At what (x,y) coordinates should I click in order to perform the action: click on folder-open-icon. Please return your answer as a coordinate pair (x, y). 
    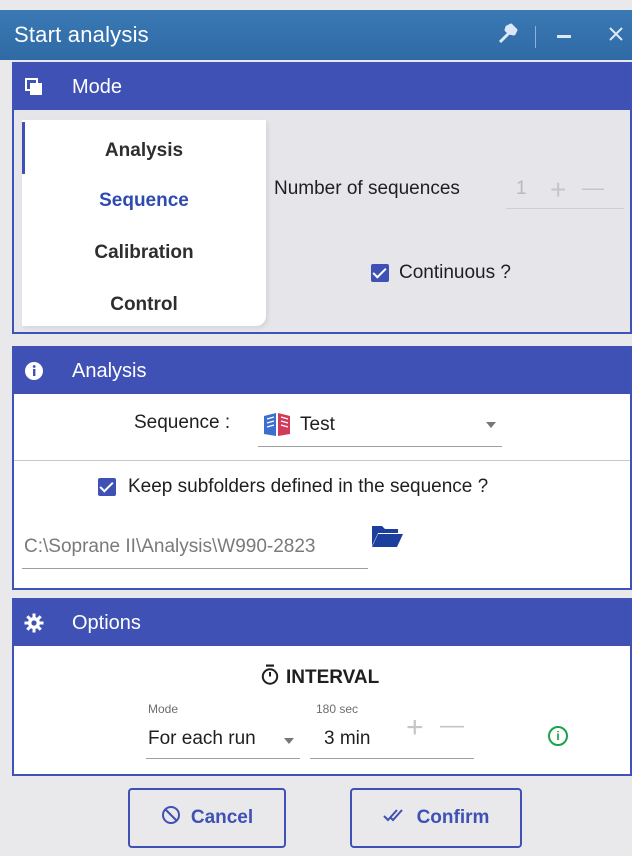
    Looking at the image, I should click on (387, 537).